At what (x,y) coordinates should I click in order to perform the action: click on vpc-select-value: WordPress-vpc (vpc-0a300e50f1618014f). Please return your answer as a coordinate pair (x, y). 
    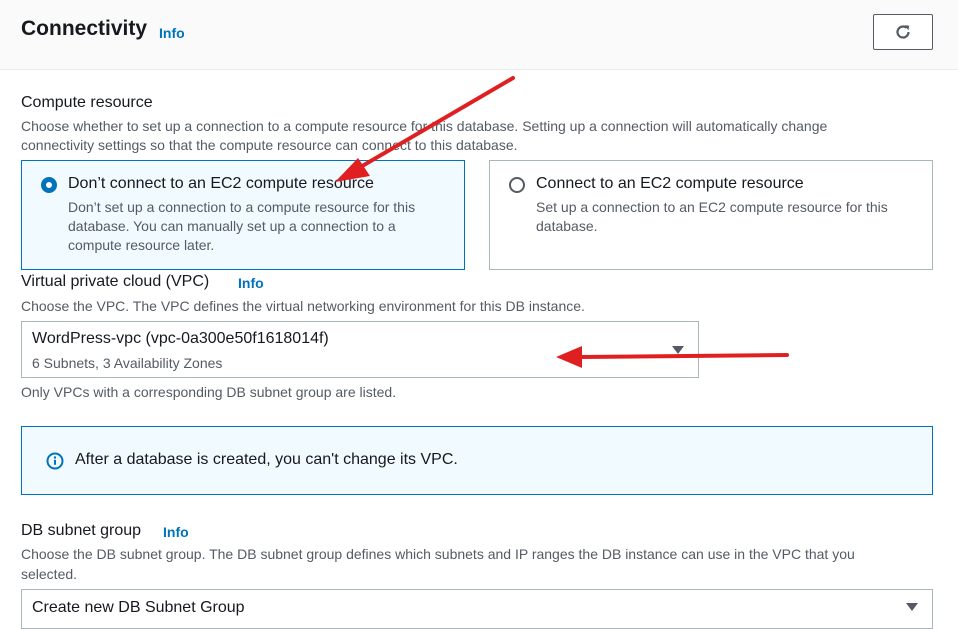
    Looking at the image, I should click on (180, 338).